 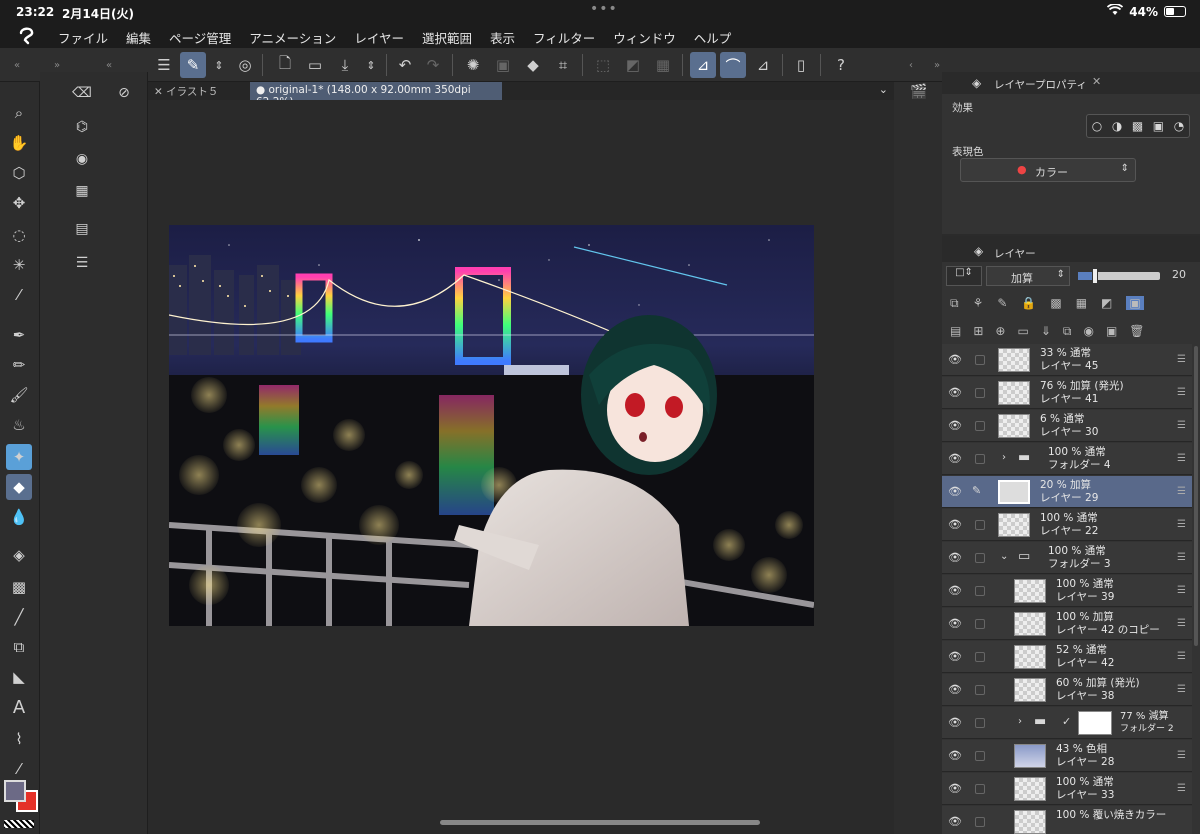 I want to click on hard-eraser-icon: ⌫, so click(x=82, y=93).